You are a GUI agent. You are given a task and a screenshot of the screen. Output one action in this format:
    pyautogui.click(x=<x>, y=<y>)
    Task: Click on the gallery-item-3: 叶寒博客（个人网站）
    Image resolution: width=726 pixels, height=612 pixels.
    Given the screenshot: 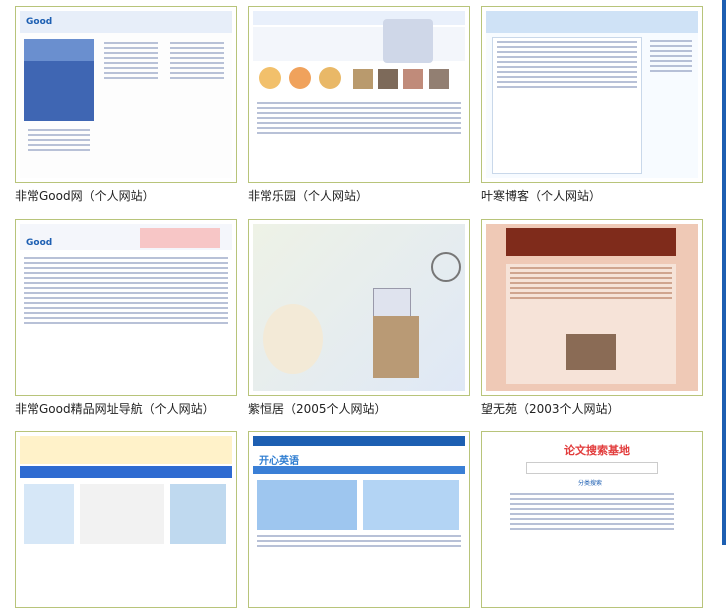 What is the action you would take?
    pyautogui.click(x=592, y=105)
    